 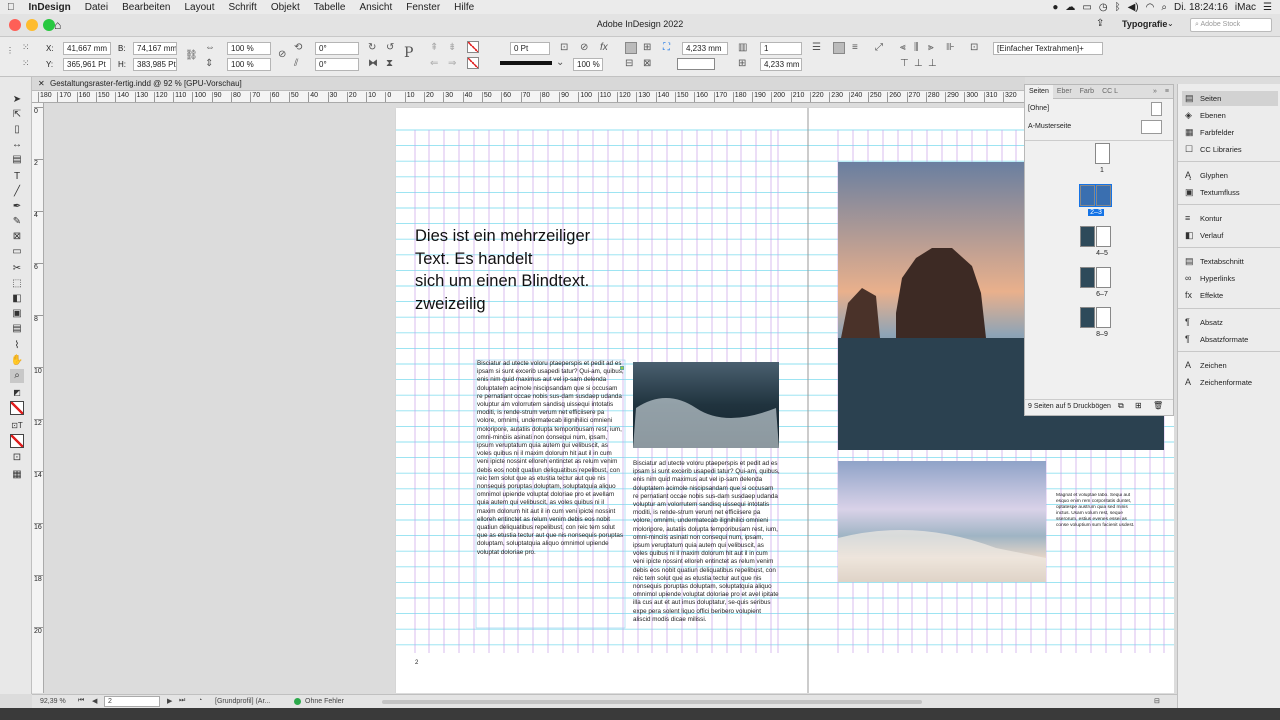 What do you see at coordinates (1230, 235) in the screenshot?
I see `dock-item-verlauf: ◧ Verlauf` at bounding box center [1230, 235].